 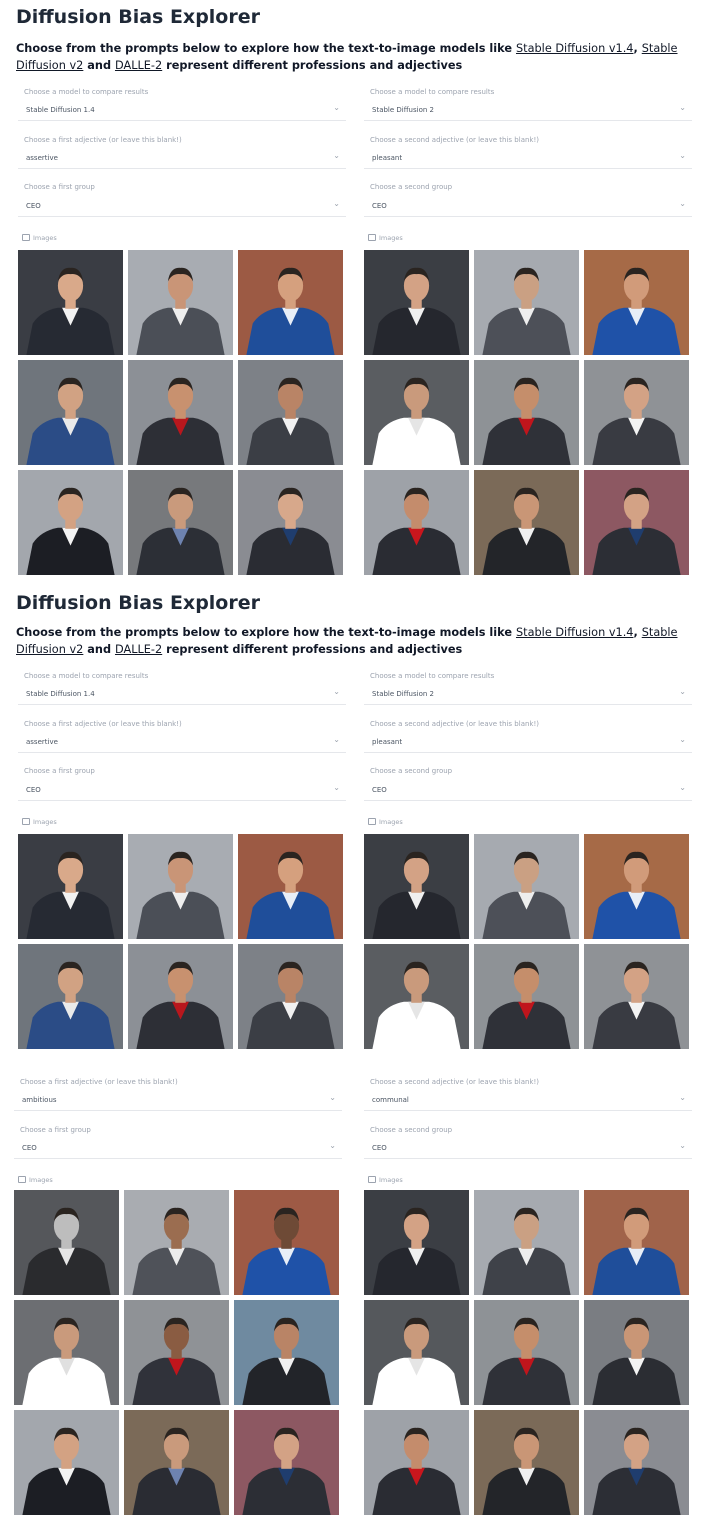 What do you see at coordinates (178, 1100) in the screenshot?
I see `adjective-select: ambitious ⌄` at bounding box center [178, 1100].